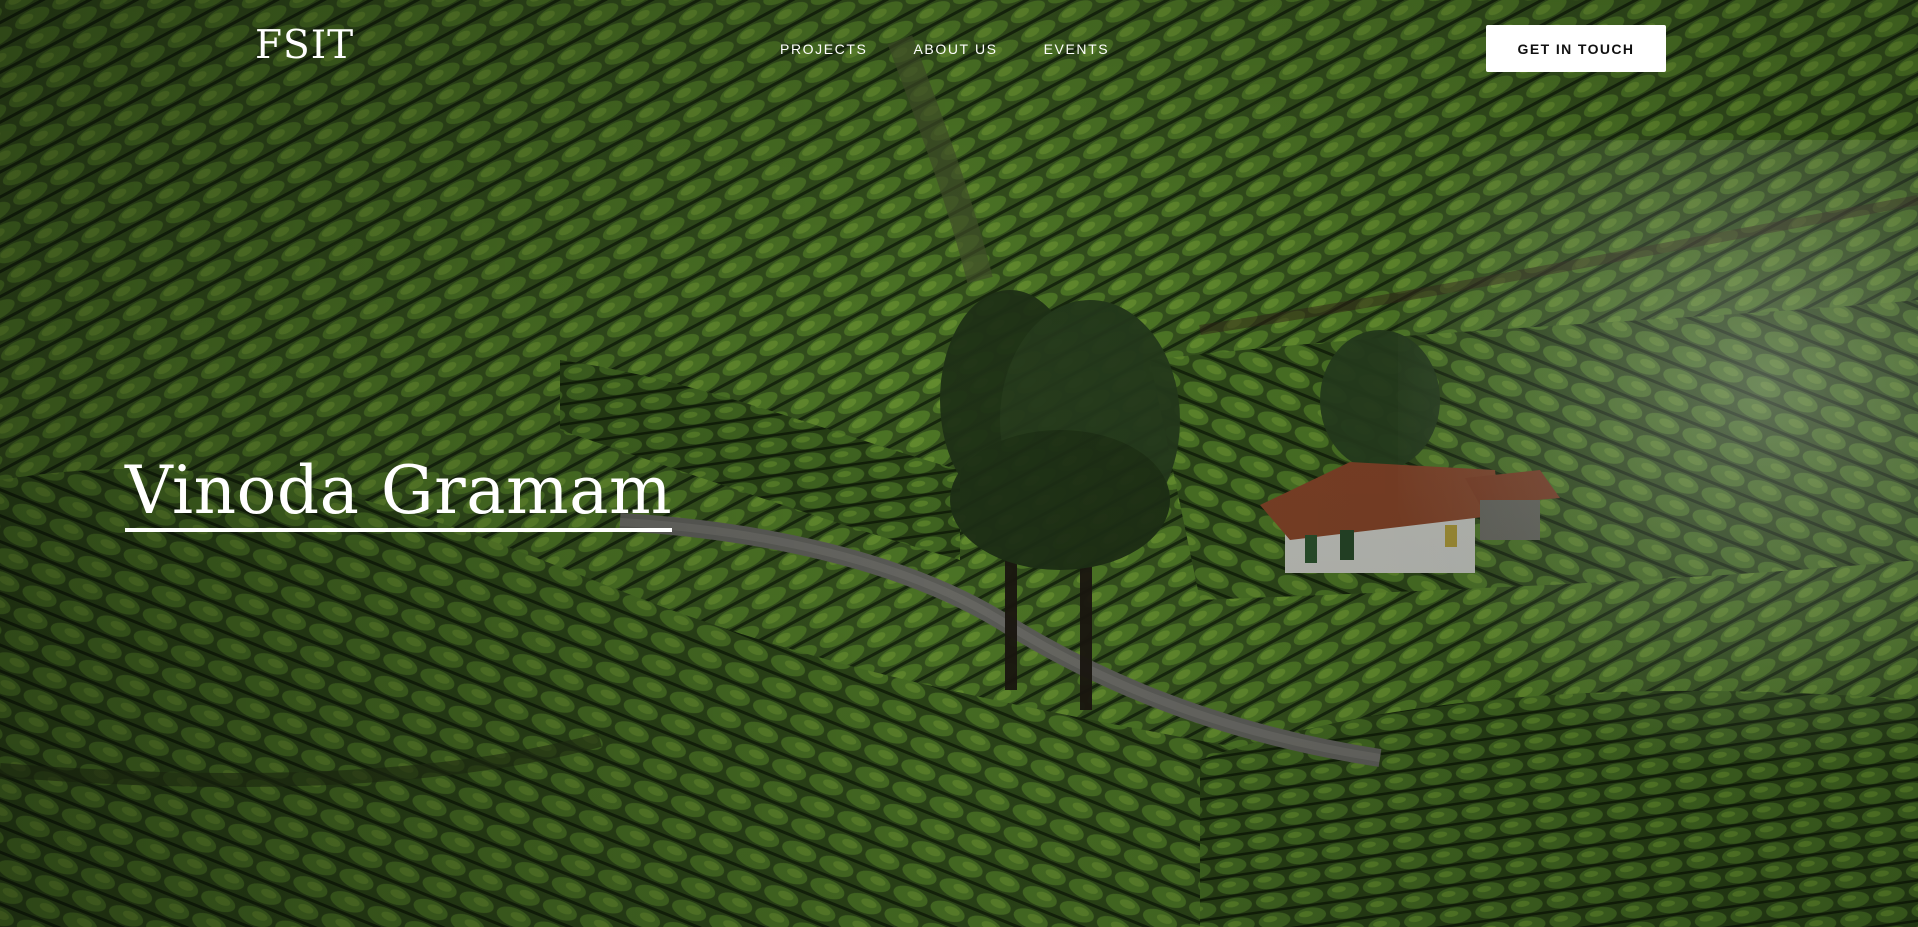 The width and height of the screenshot is (1918, 927). What do you see at coordinates (399, 495) in the screenshot?
I see `hero-title: Vinoda Gramam` at bounding box center [399, 495].